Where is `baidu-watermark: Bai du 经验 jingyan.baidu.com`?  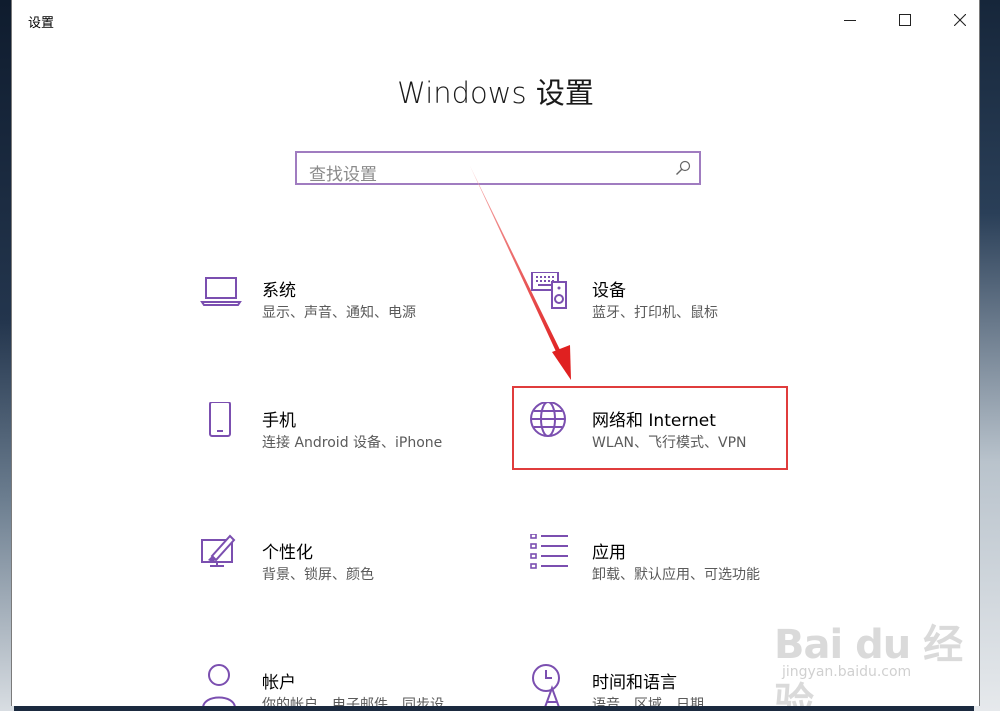
baidu-watermark: Bai du 经验 jingyan.baidu.com is located at coordinates (874, 653).